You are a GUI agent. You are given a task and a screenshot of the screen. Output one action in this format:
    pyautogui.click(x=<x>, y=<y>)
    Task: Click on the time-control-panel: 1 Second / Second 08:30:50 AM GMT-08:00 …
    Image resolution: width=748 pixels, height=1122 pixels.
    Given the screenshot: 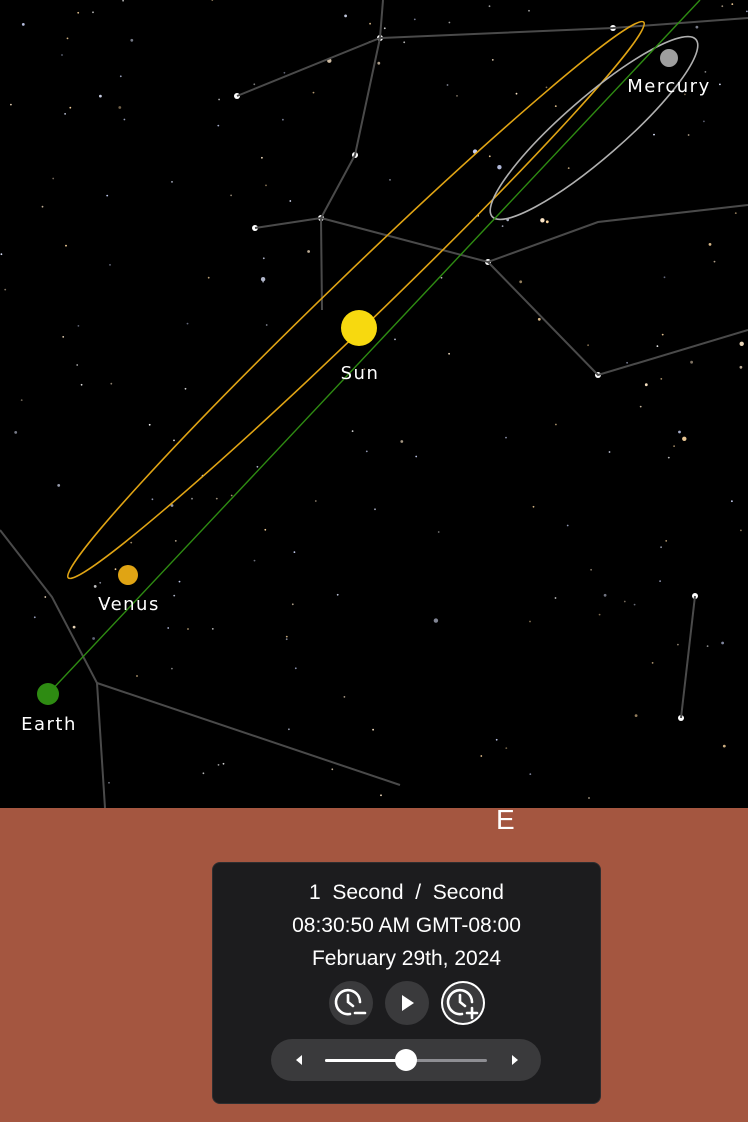 What is the action you would take?
    pyautogui.click(x=406, y=983)
    